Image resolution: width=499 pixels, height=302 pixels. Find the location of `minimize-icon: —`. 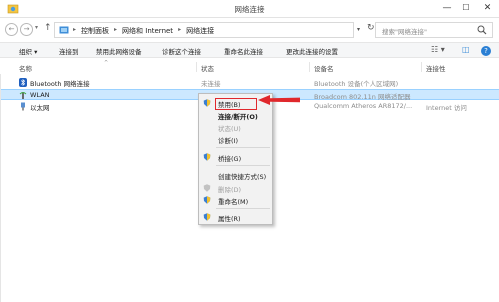

minimize-icon: — is located at coordinates (447, 8).